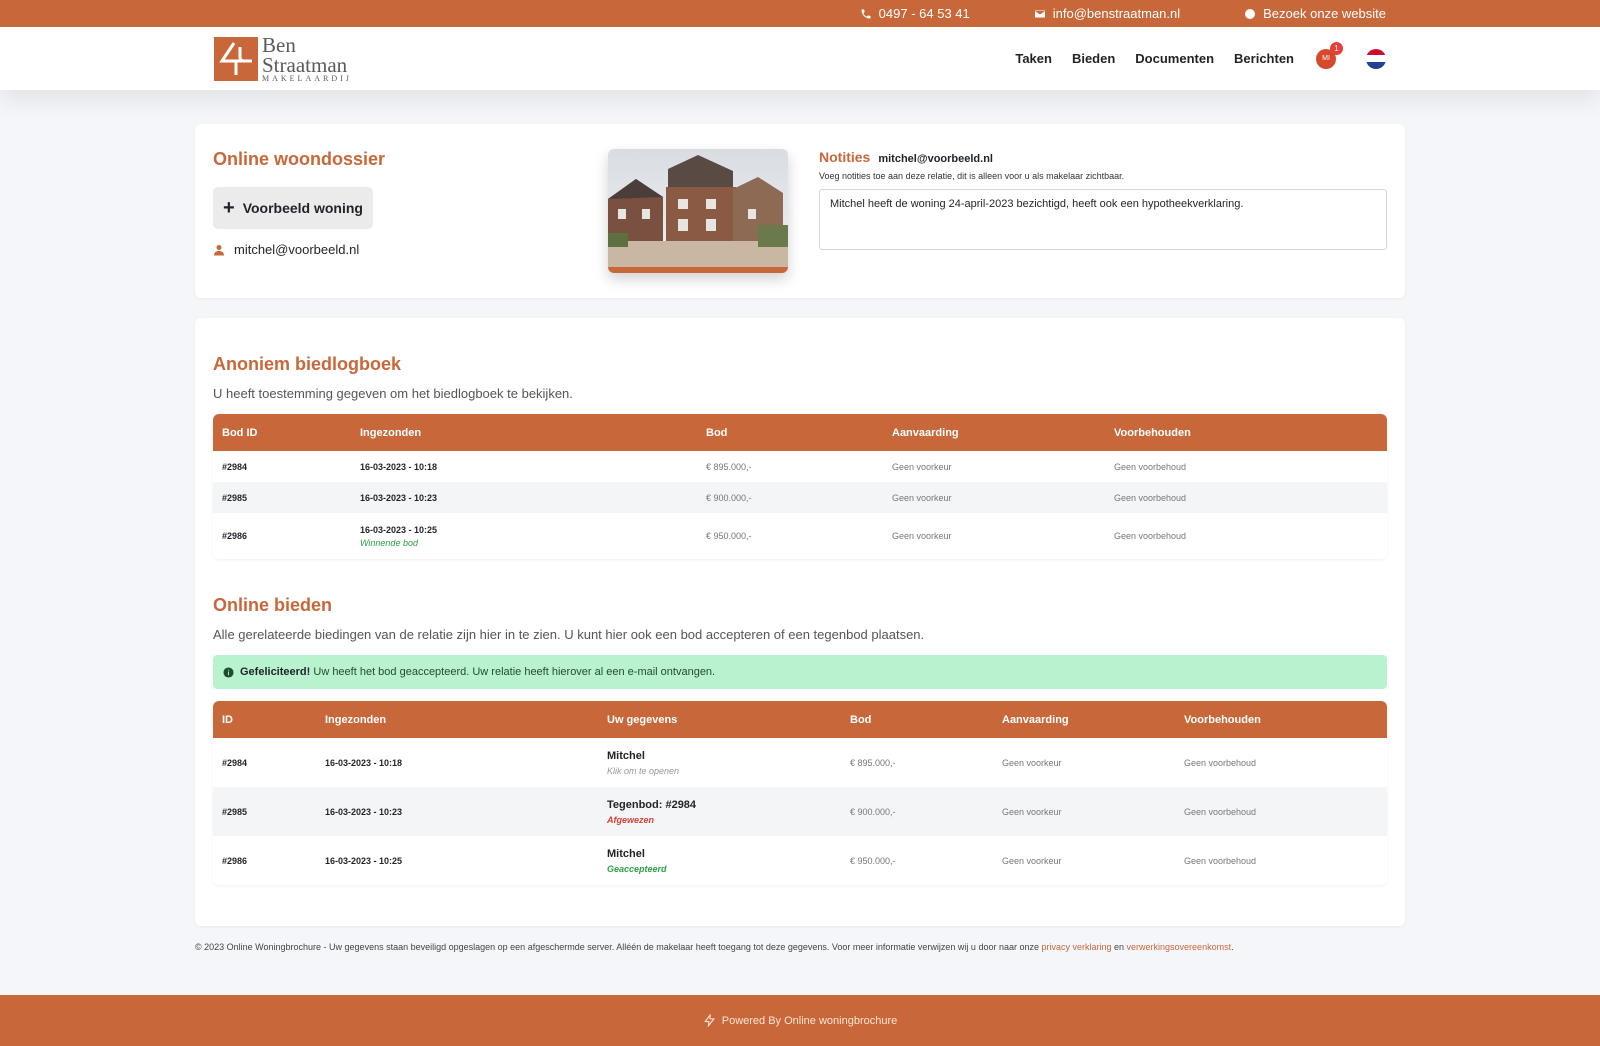 This screenshot has height=1046, width=1600. Describe the element at coordinates (1174, 58) in the screenshot. I see `nav-documenten: Documenten` at that location.